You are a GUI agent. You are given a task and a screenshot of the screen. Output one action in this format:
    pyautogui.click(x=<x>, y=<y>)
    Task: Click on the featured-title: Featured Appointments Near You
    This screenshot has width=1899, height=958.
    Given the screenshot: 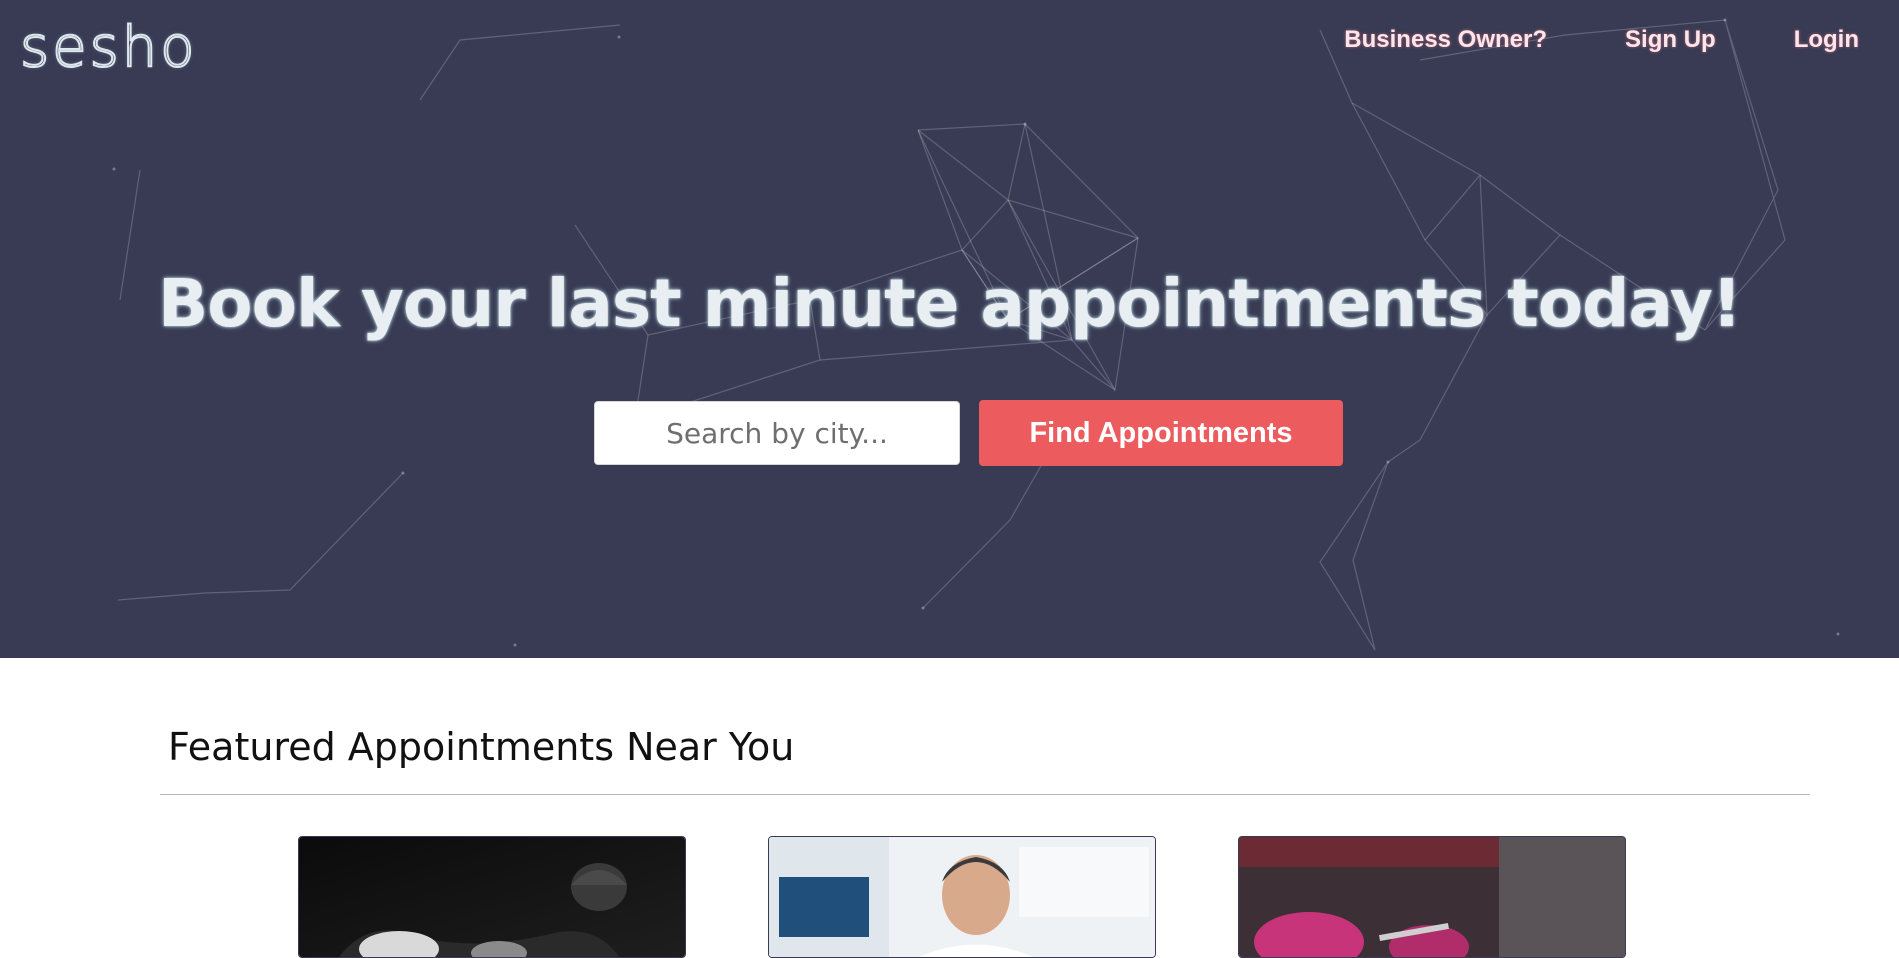 What is the action you would take?
    pyautogui.click(x=481, y=747)
    